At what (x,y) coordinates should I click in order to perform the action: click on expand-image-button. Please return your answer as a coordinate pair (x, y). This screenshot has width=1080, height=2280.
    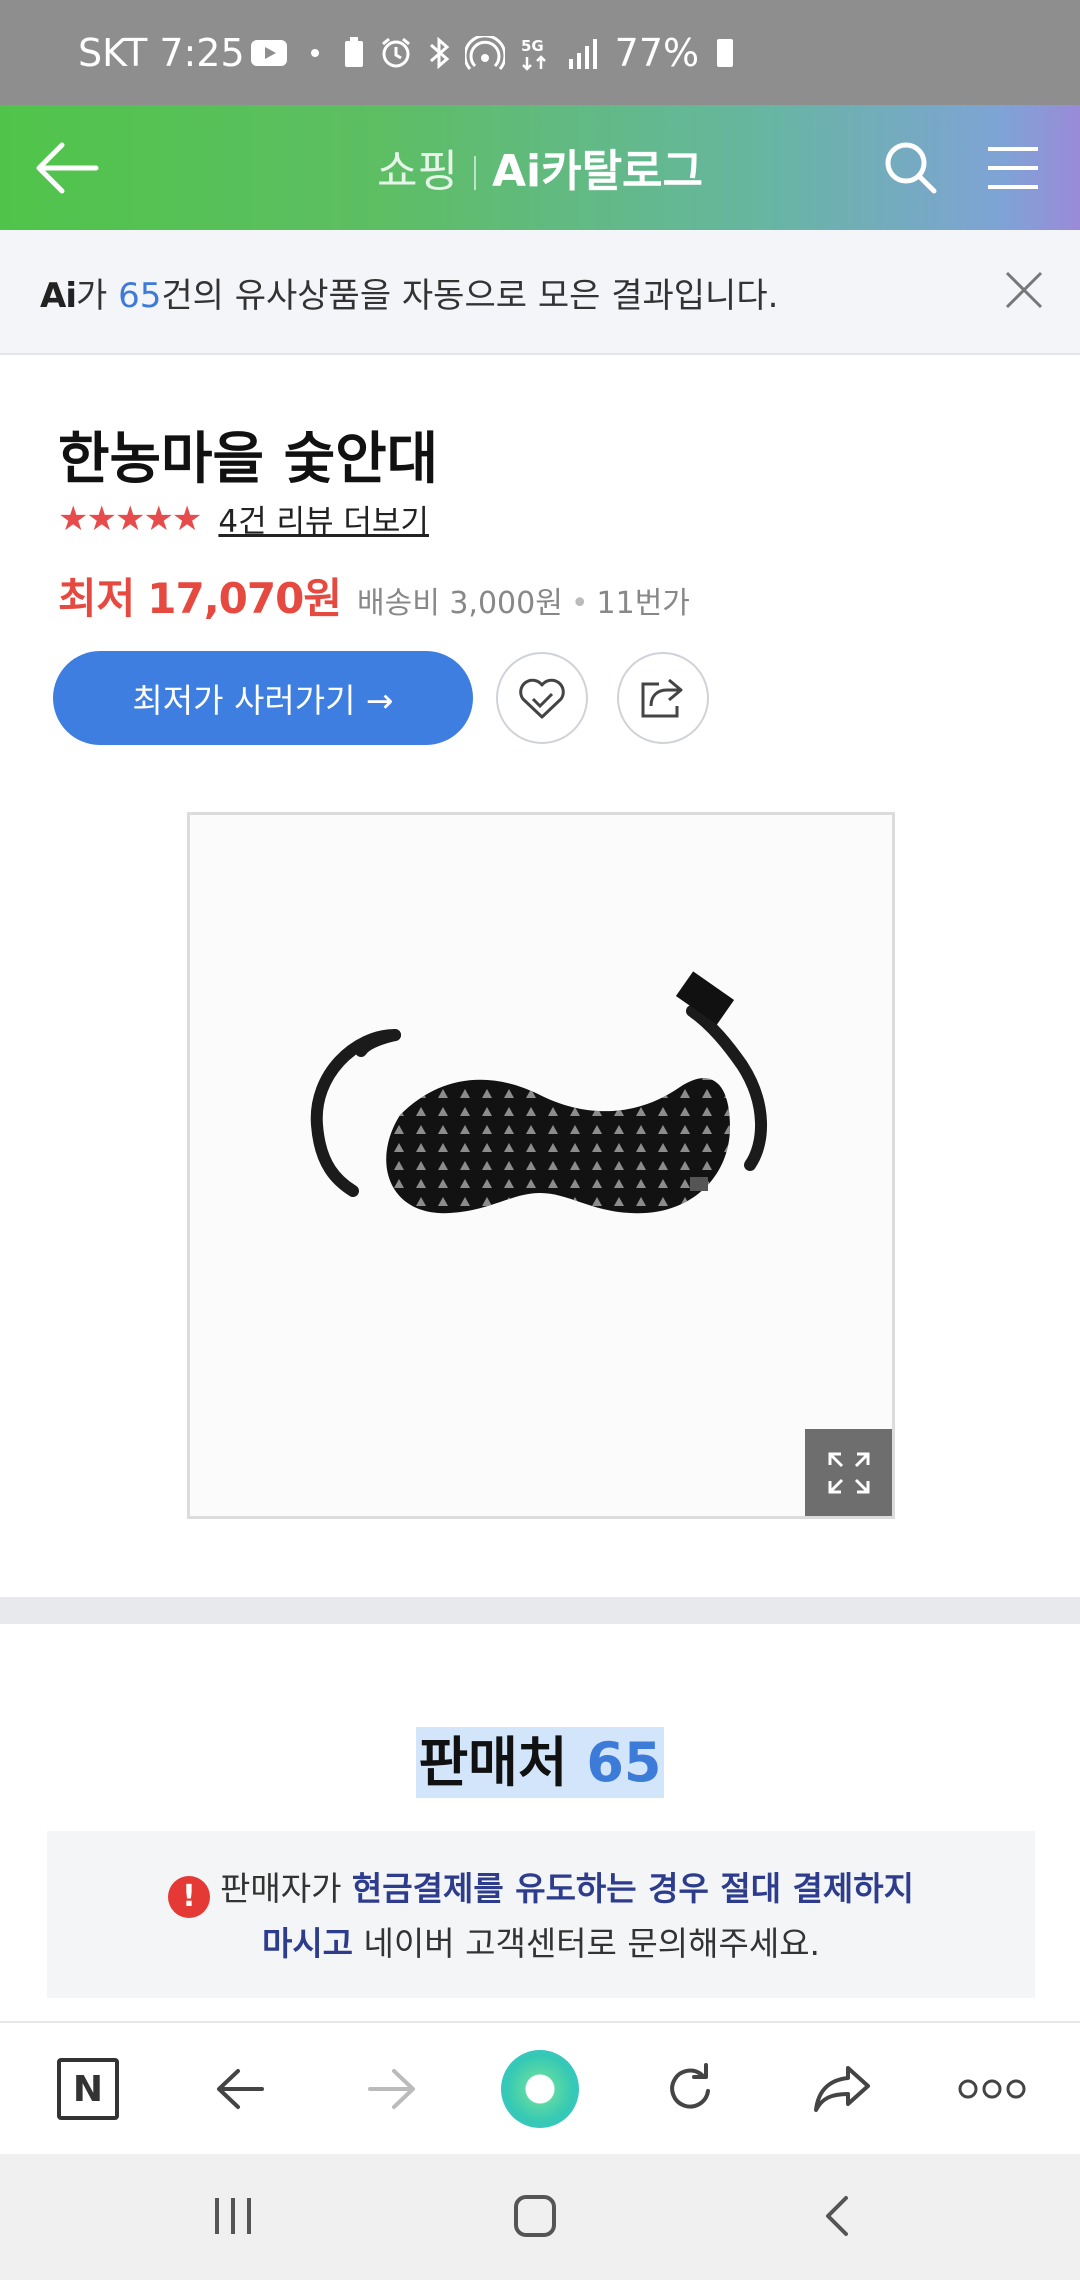
    Looking at the image, I should click on (848, 1472).